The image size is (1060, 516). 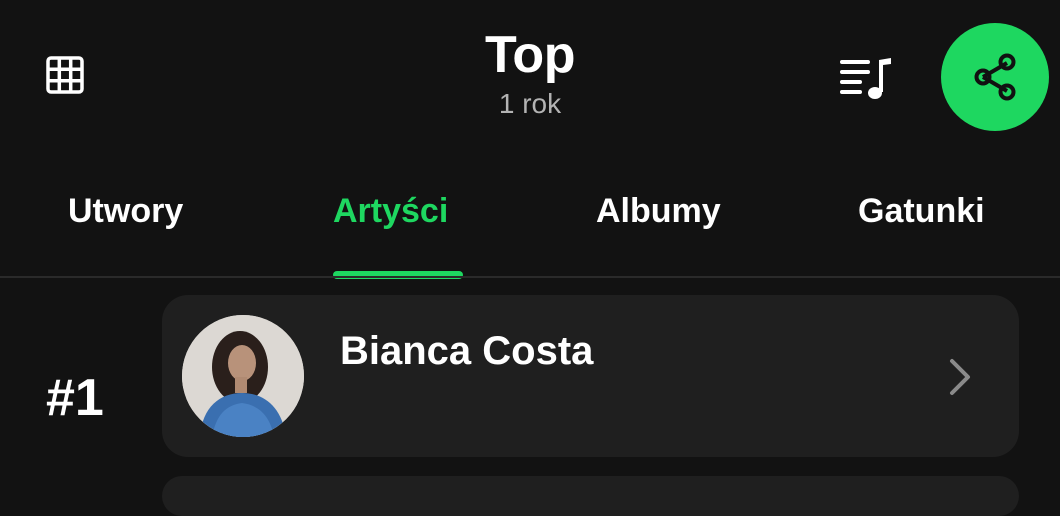 I want to click on share-button, so click(x=995, y=77).